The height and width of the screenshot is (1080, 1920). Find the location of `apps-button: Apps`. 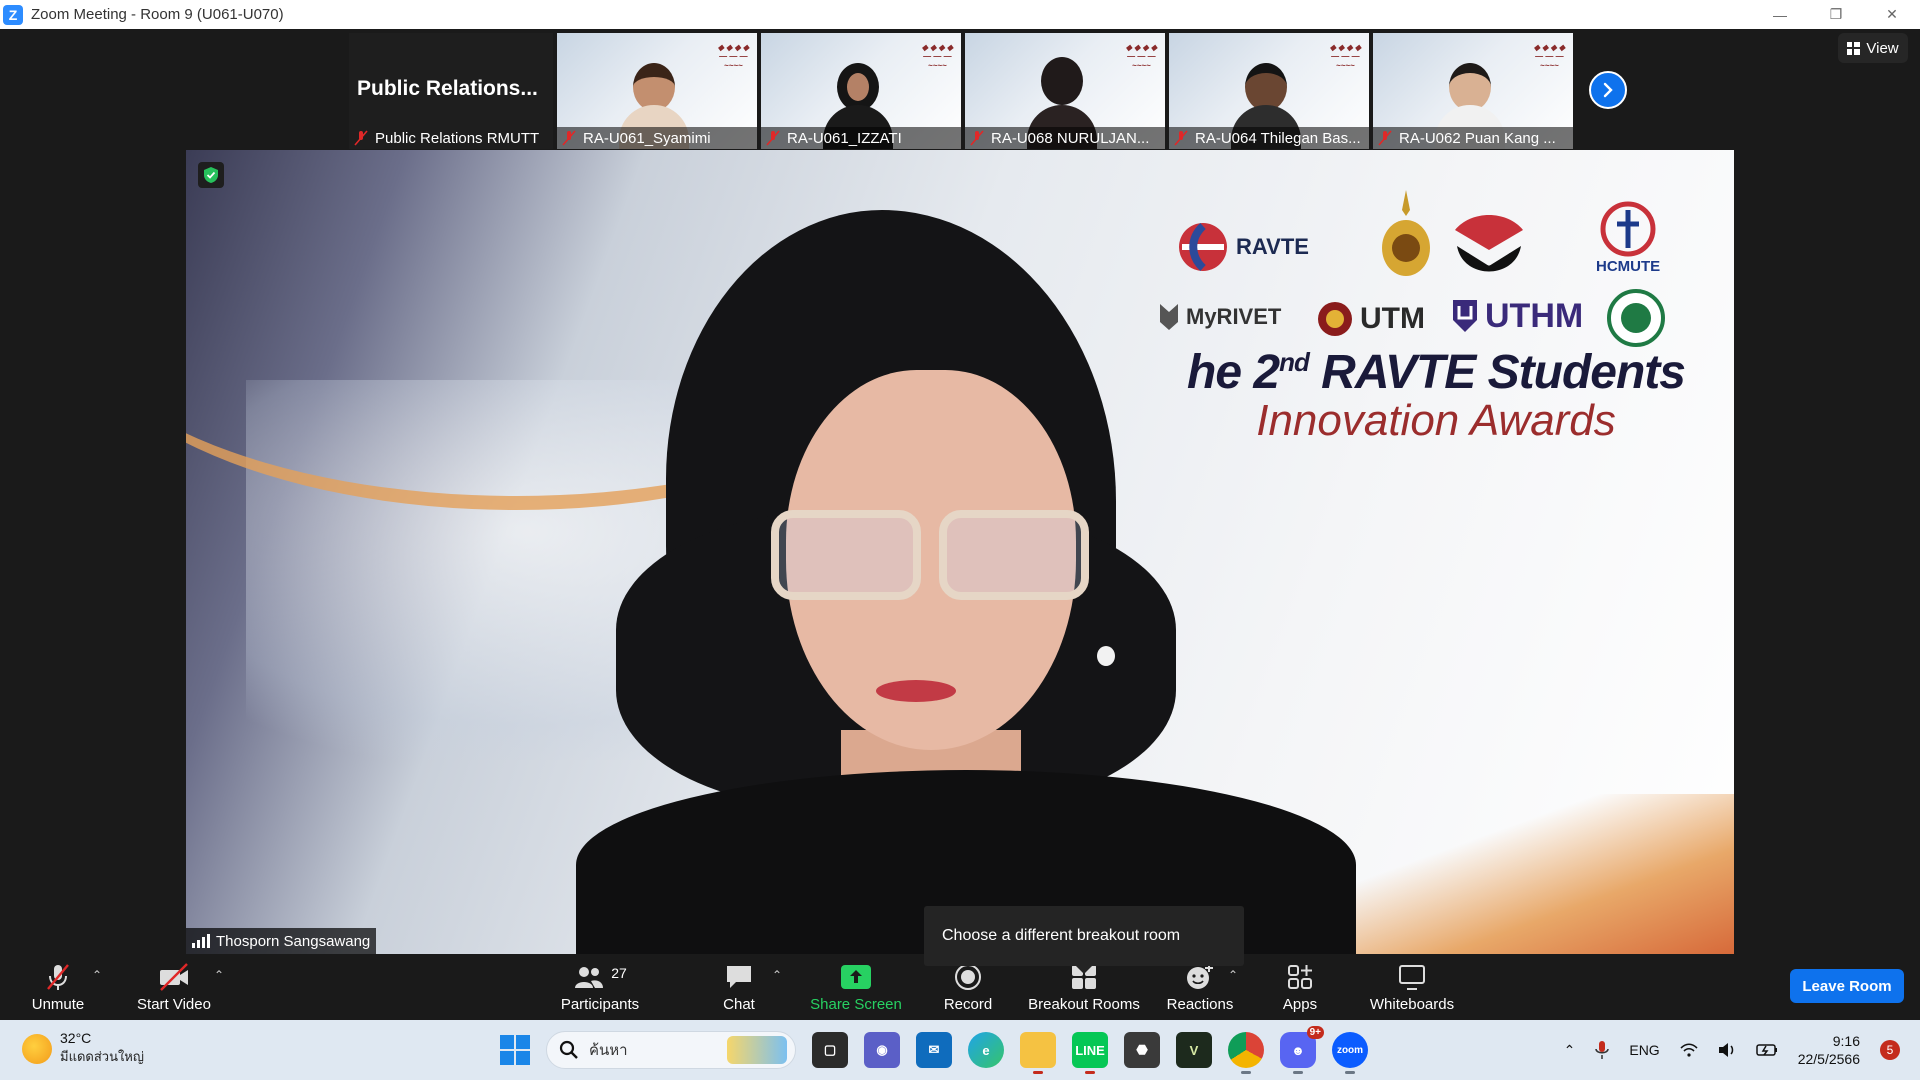

apps-button: Apps is located at coordinates (1300, 987).